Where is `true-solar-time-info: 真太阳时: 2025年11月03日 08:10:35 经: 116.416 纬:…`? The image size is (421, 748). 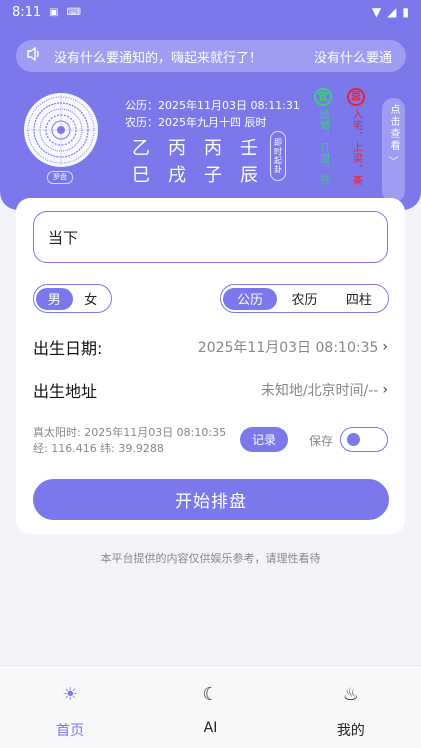
true-solar-time-info: 真太阳时: 2025年11月03日 08:10:35 经: 116.416 纬:… is located at coordinates (129, 441).